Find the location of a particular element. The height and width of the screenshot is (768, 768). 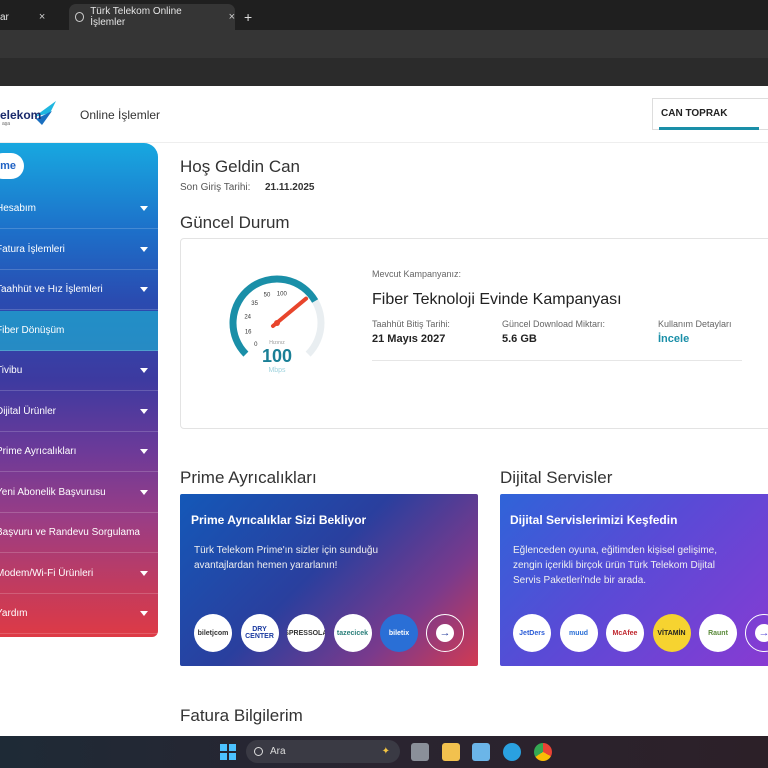

sidebar-item-label: Taahhüt ve Hız İşlemleri is located at coordinates (51, 289).